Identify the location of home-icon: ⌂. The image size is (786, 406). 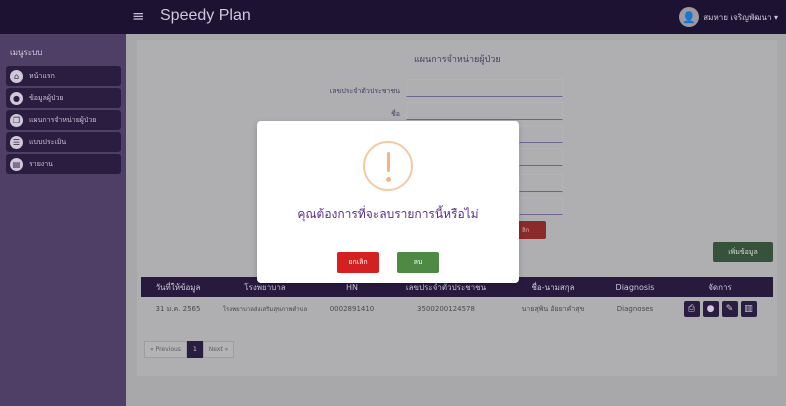
(16, 76).